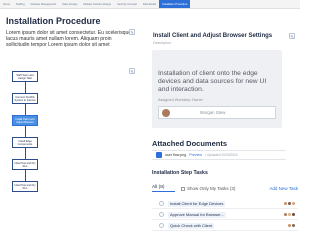  I want to click on checkbox-icon, so click(183, 188).